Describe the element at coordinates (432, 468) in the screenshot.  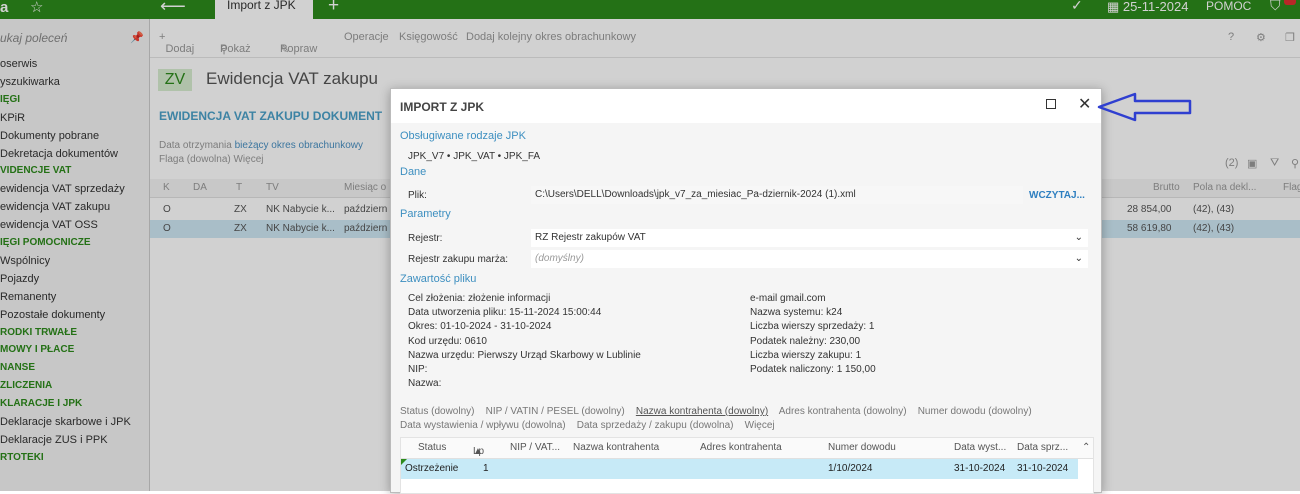
I see `cell-status: Ostrzeżenie` at that location.